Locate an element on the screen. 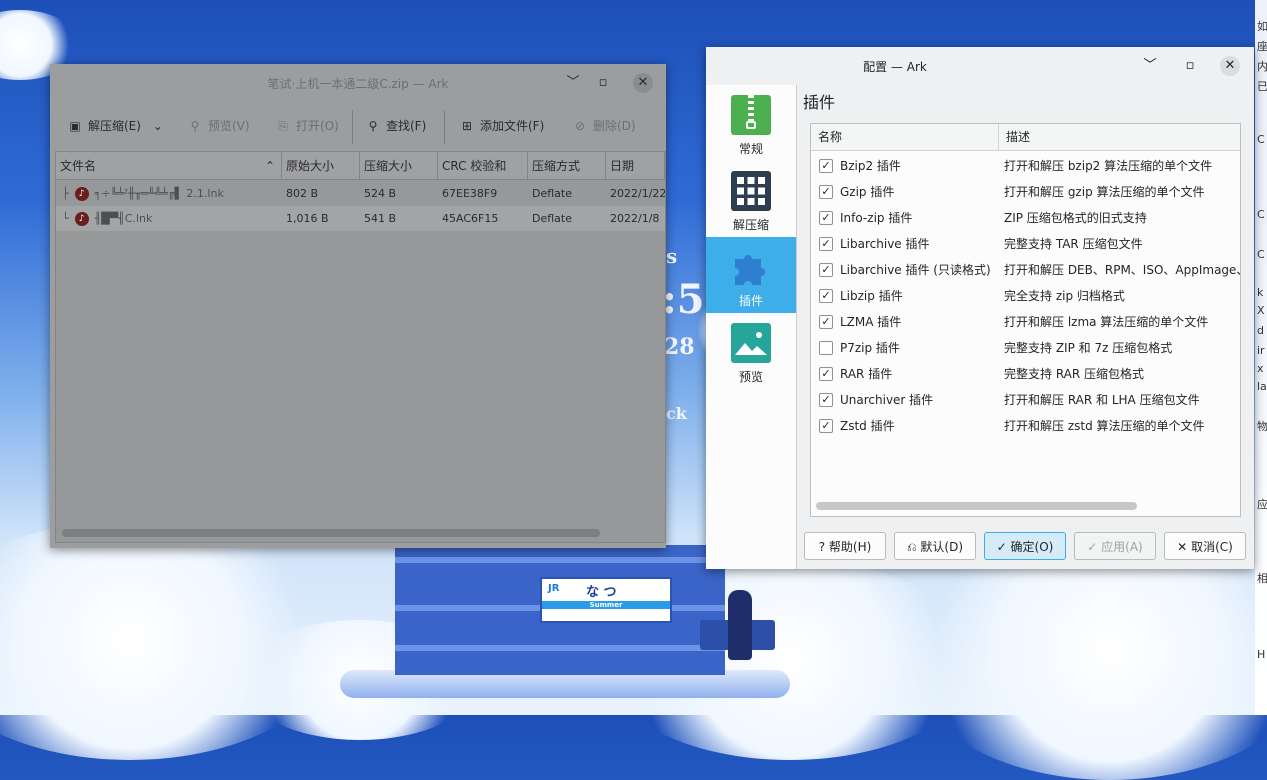 This screenshot has height=780, width=1267. shortcut-file-icon: ♪ is located at coordinates (81, 194).